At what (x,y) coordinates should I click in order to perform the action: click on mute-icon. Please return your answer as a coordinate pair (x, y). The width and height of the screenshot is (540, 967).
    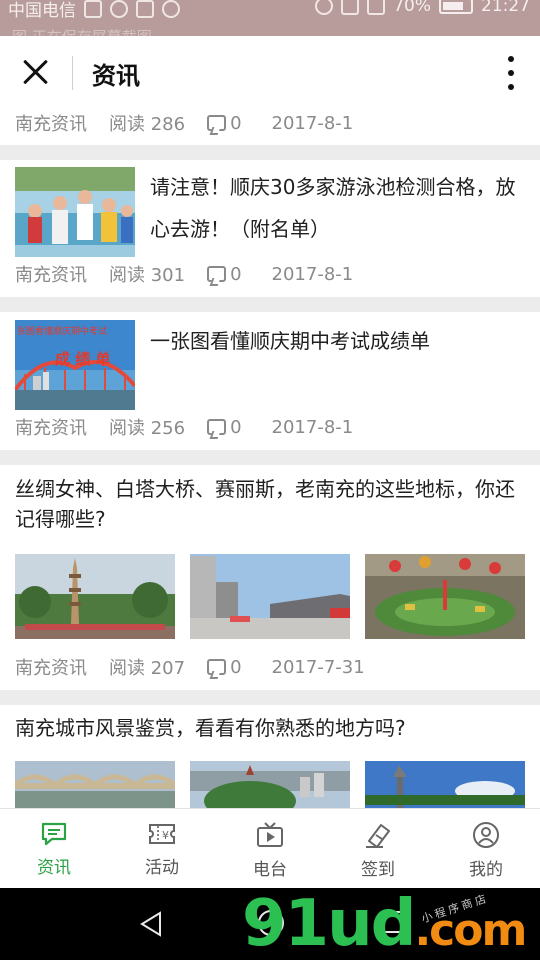
    Looking at the image, I should click on (324, 7).